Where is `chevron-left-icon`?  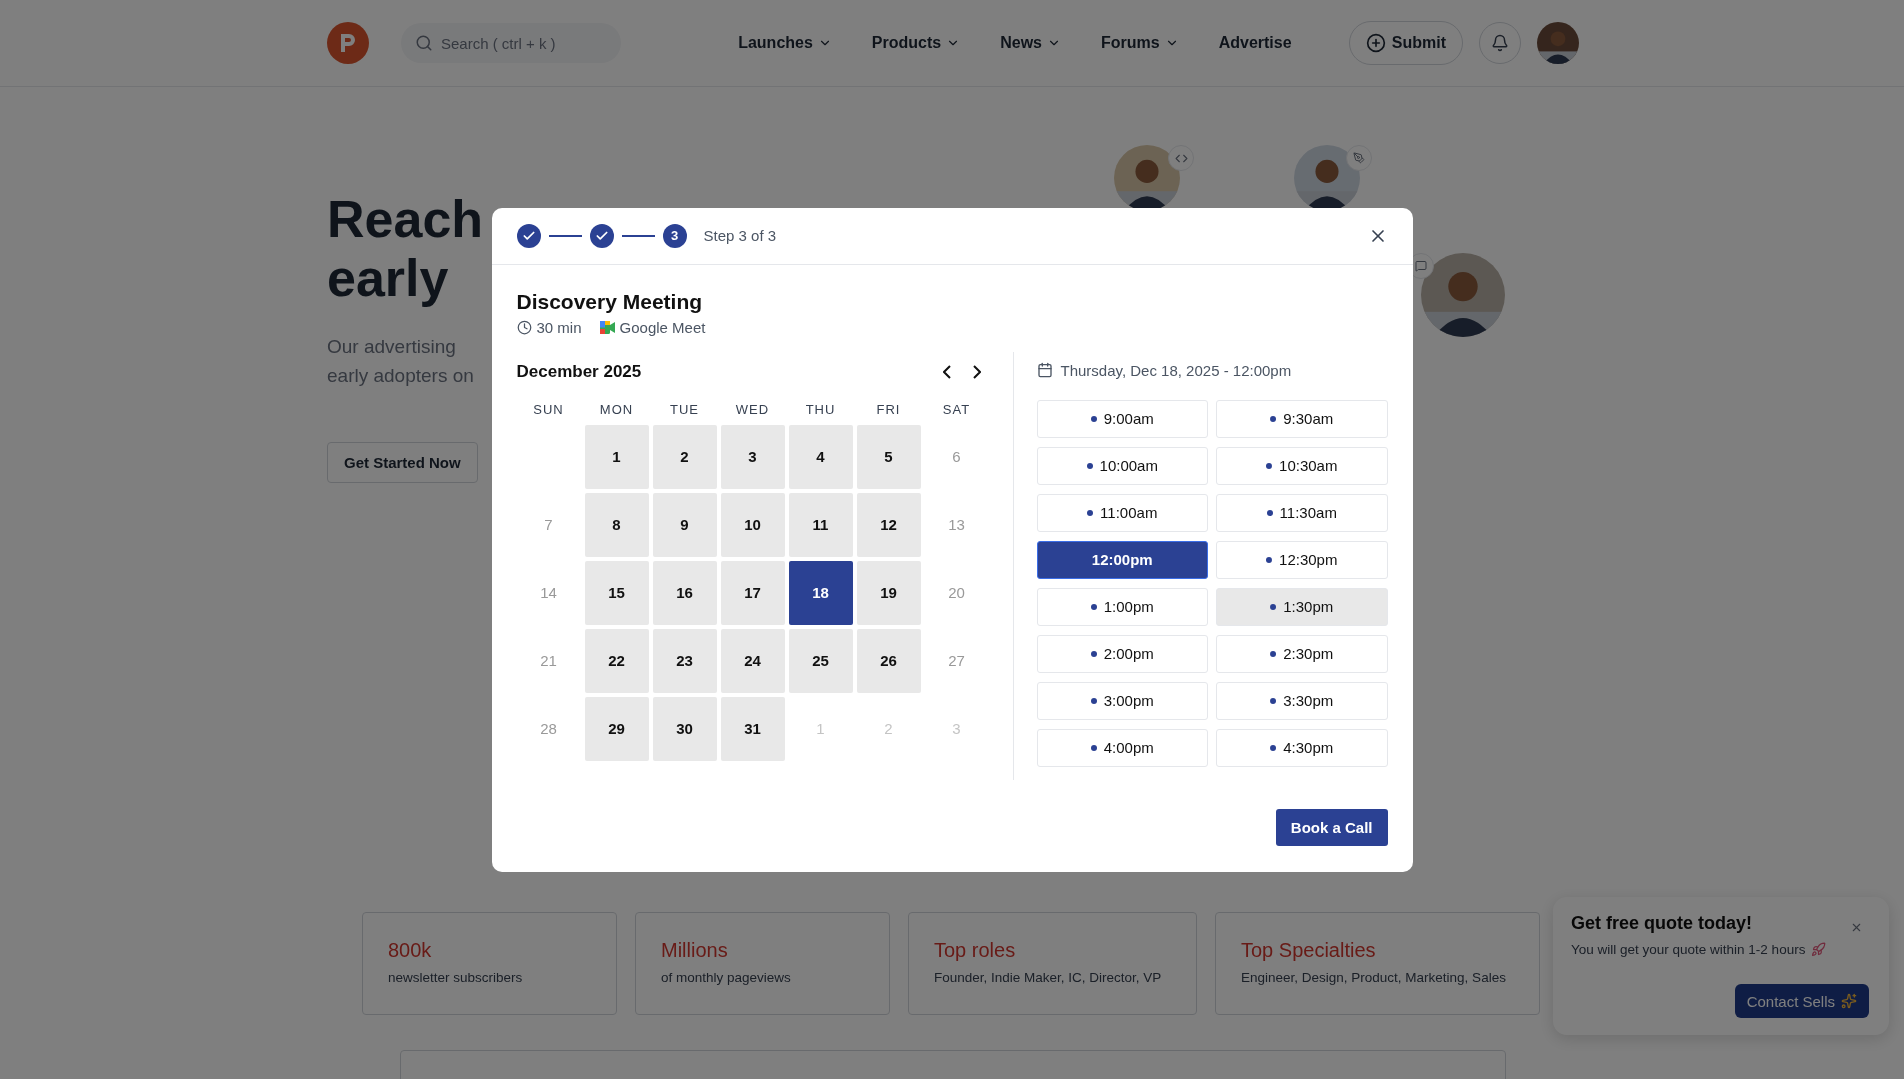 chevron-left-icon is located at coordinates (946, 371).